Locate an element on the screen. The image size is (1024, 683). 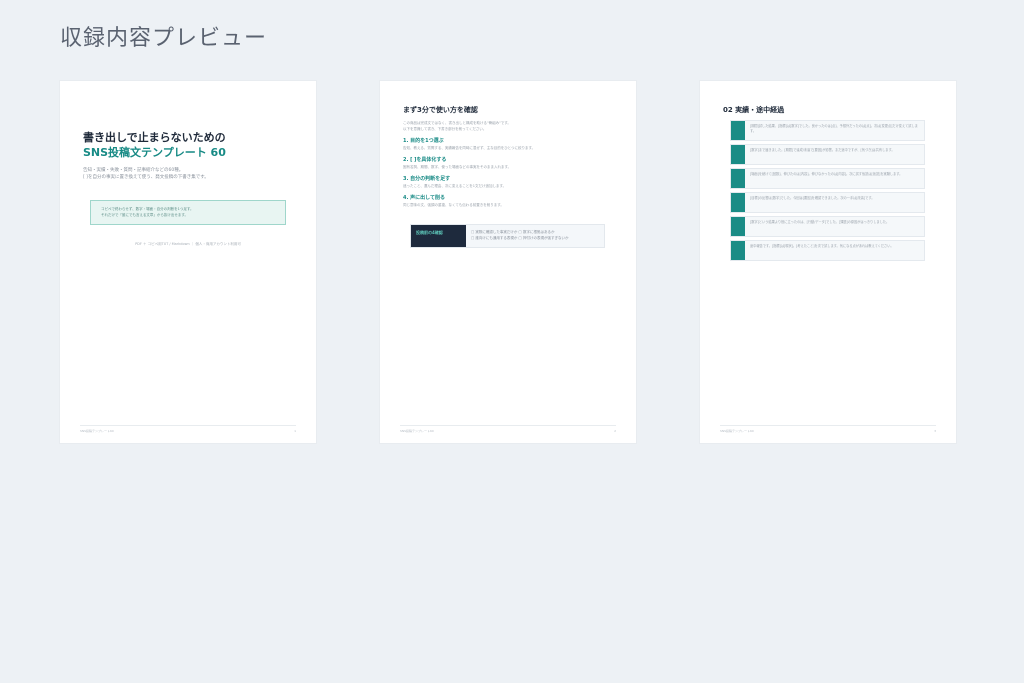
step-title: 3. 自分の判断を足す is located at coordinates (427, 179).